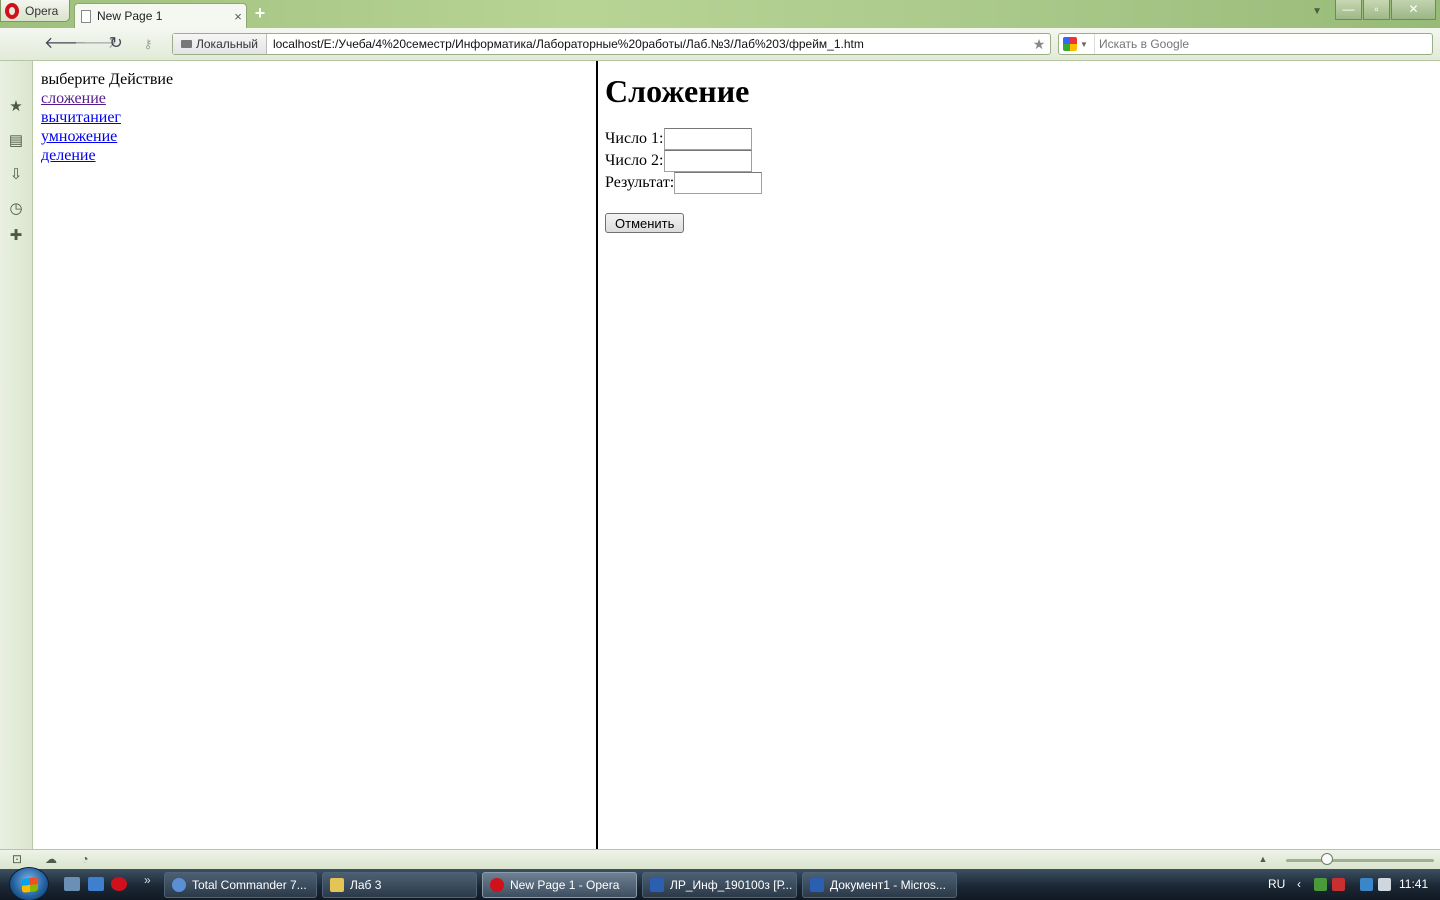 Image resolution: width=1440 pixels, height=900 pixels. What do you see at coordinates (366, 885) in the screenshot?
I see `task-label: Лаб 3` at bounding box center [366, 885].